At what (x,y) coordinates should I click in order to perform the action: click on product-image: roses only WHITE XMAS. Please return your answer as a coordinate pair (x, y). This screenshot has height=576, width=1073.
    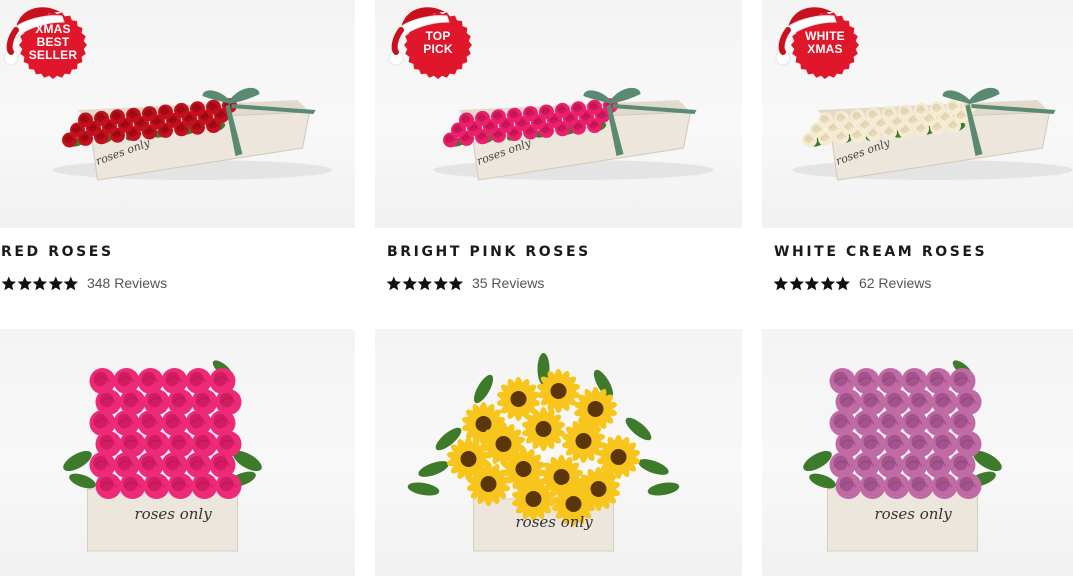
    Looking at the image, I should click on (917, 114).